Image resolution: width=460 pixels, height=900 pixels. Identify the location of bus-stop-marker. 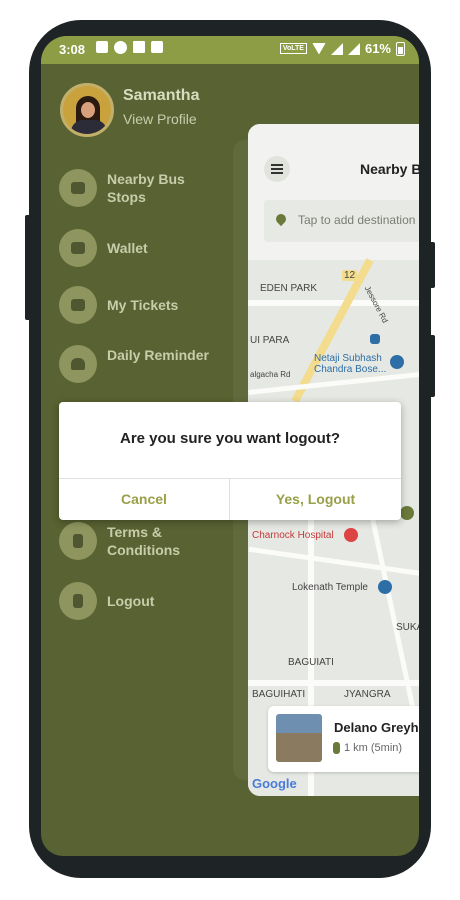
(375, 339).